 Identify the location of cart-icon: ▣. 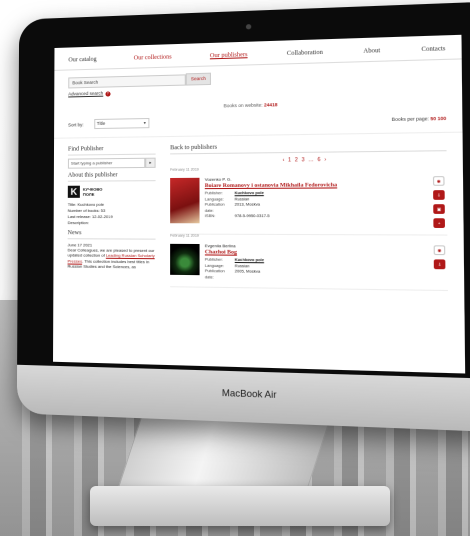
(439, 209).